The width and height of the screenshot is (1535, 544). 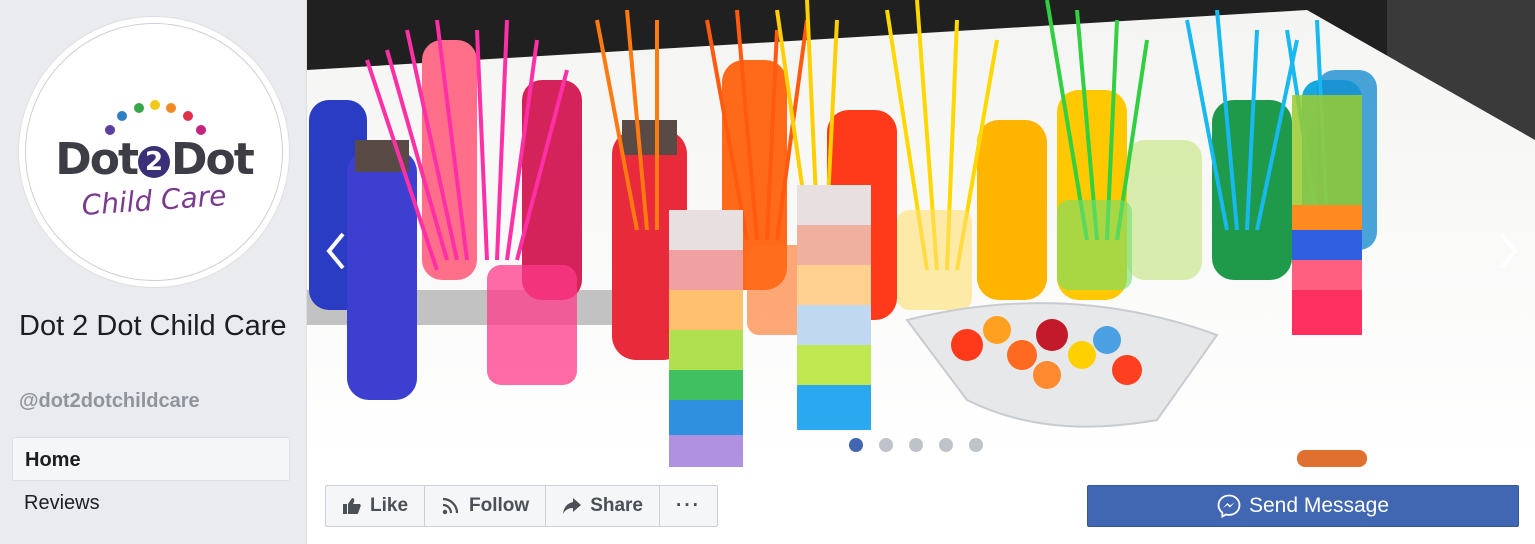 I want to click on send-message-label: Send Message, so click(x=1319, y=505).